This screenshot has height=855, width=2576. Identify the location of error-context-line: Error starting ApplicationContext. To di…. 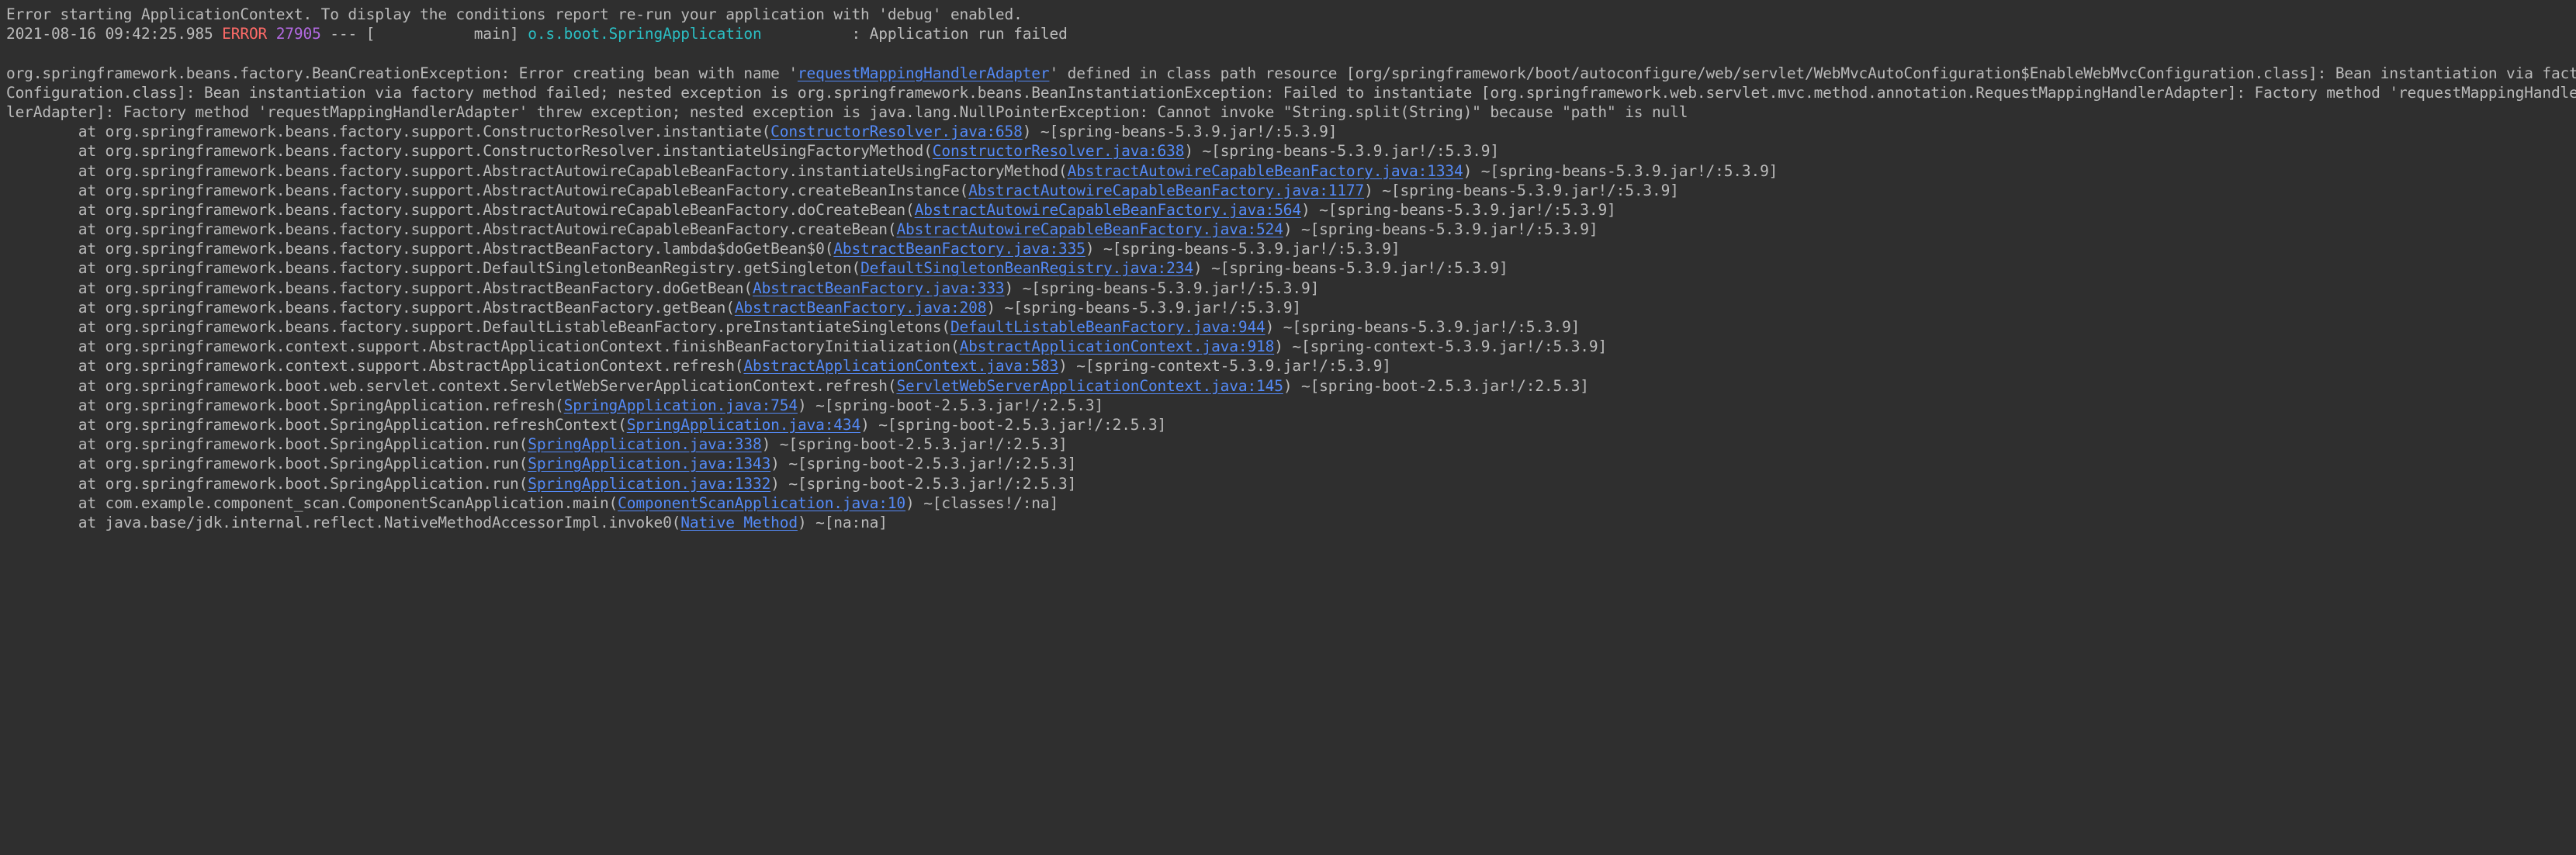
(1291, 14).